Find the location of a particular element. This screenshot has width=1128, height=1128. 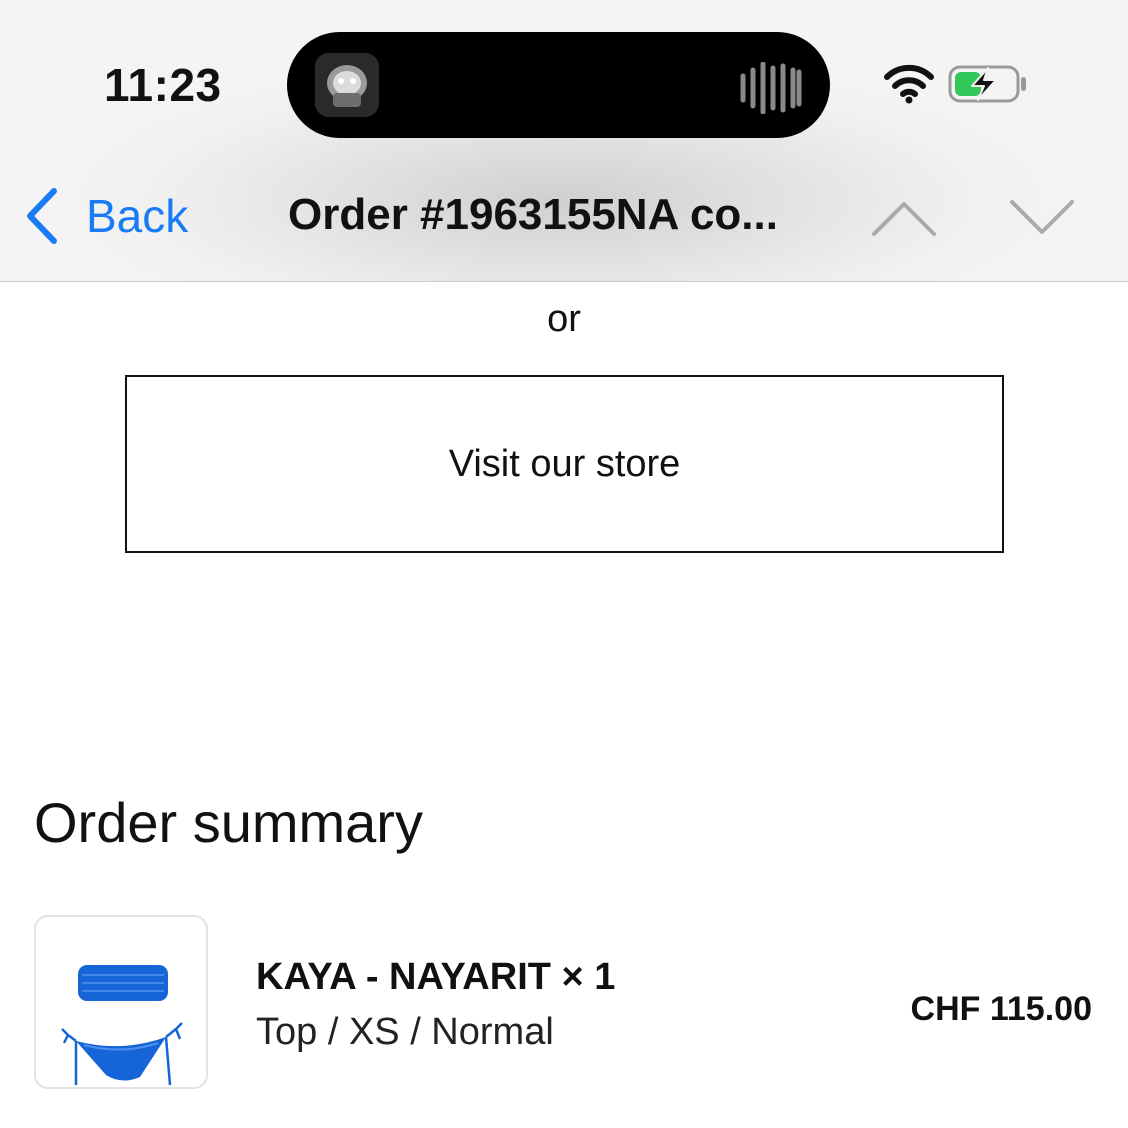

wifi-icon is located at coordinates (909, 84).